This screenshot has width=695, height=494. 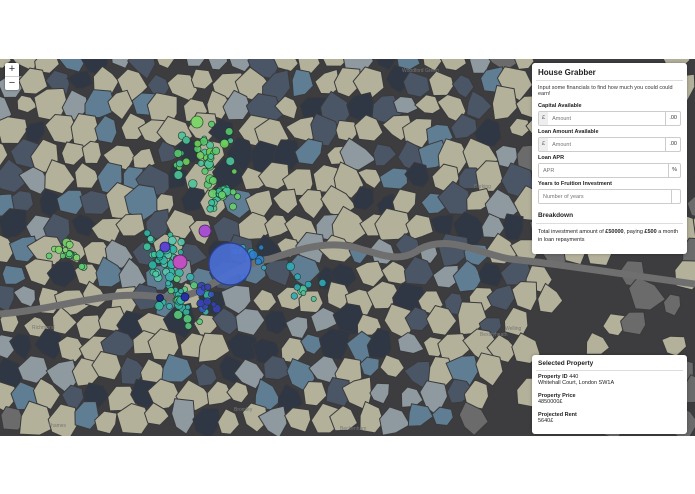 I want to click on selected-title: Selected Property, so click(x=566, y=363).